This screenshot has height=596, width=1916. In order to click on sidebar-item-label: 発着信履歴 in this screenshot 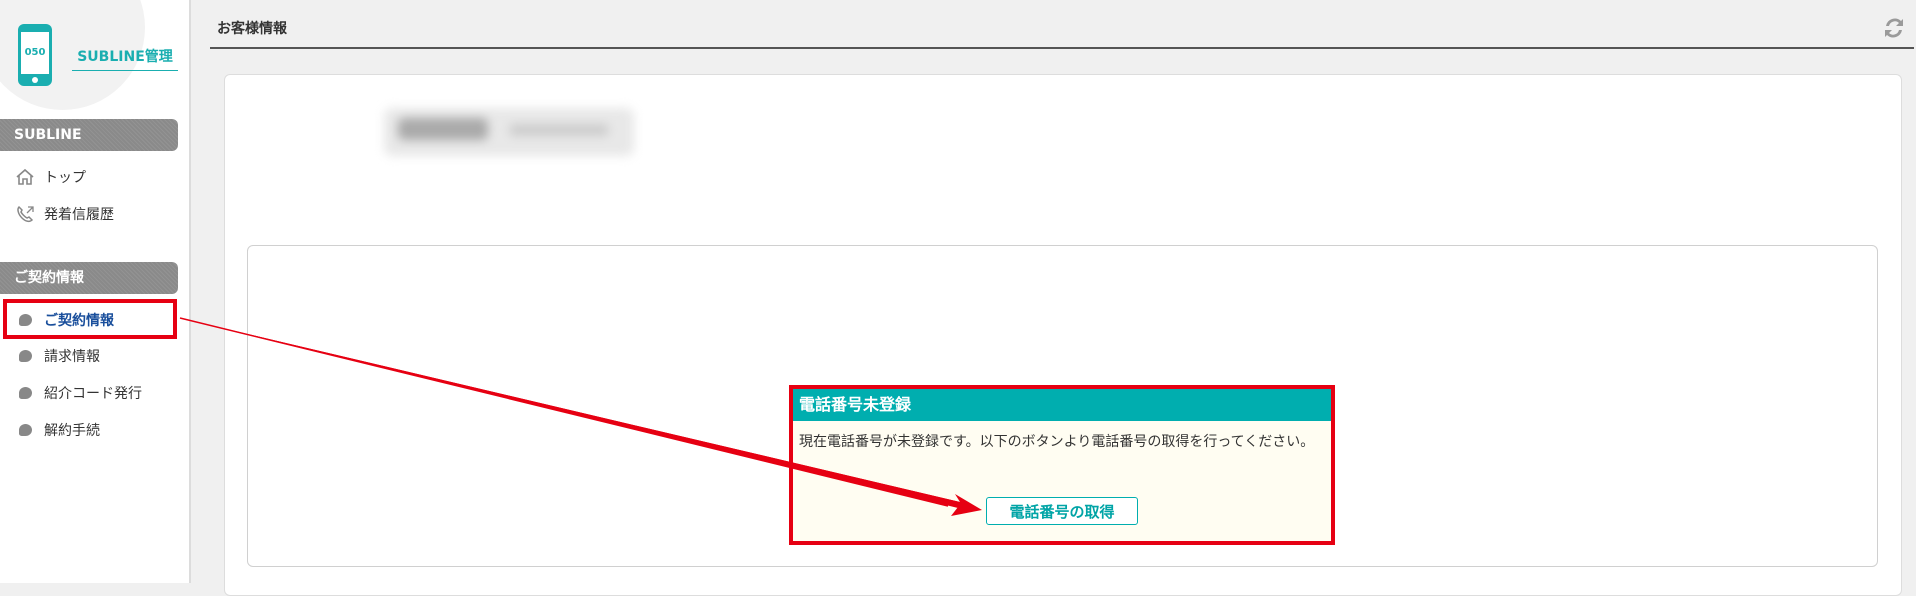, I will do `click(79, 215)`.